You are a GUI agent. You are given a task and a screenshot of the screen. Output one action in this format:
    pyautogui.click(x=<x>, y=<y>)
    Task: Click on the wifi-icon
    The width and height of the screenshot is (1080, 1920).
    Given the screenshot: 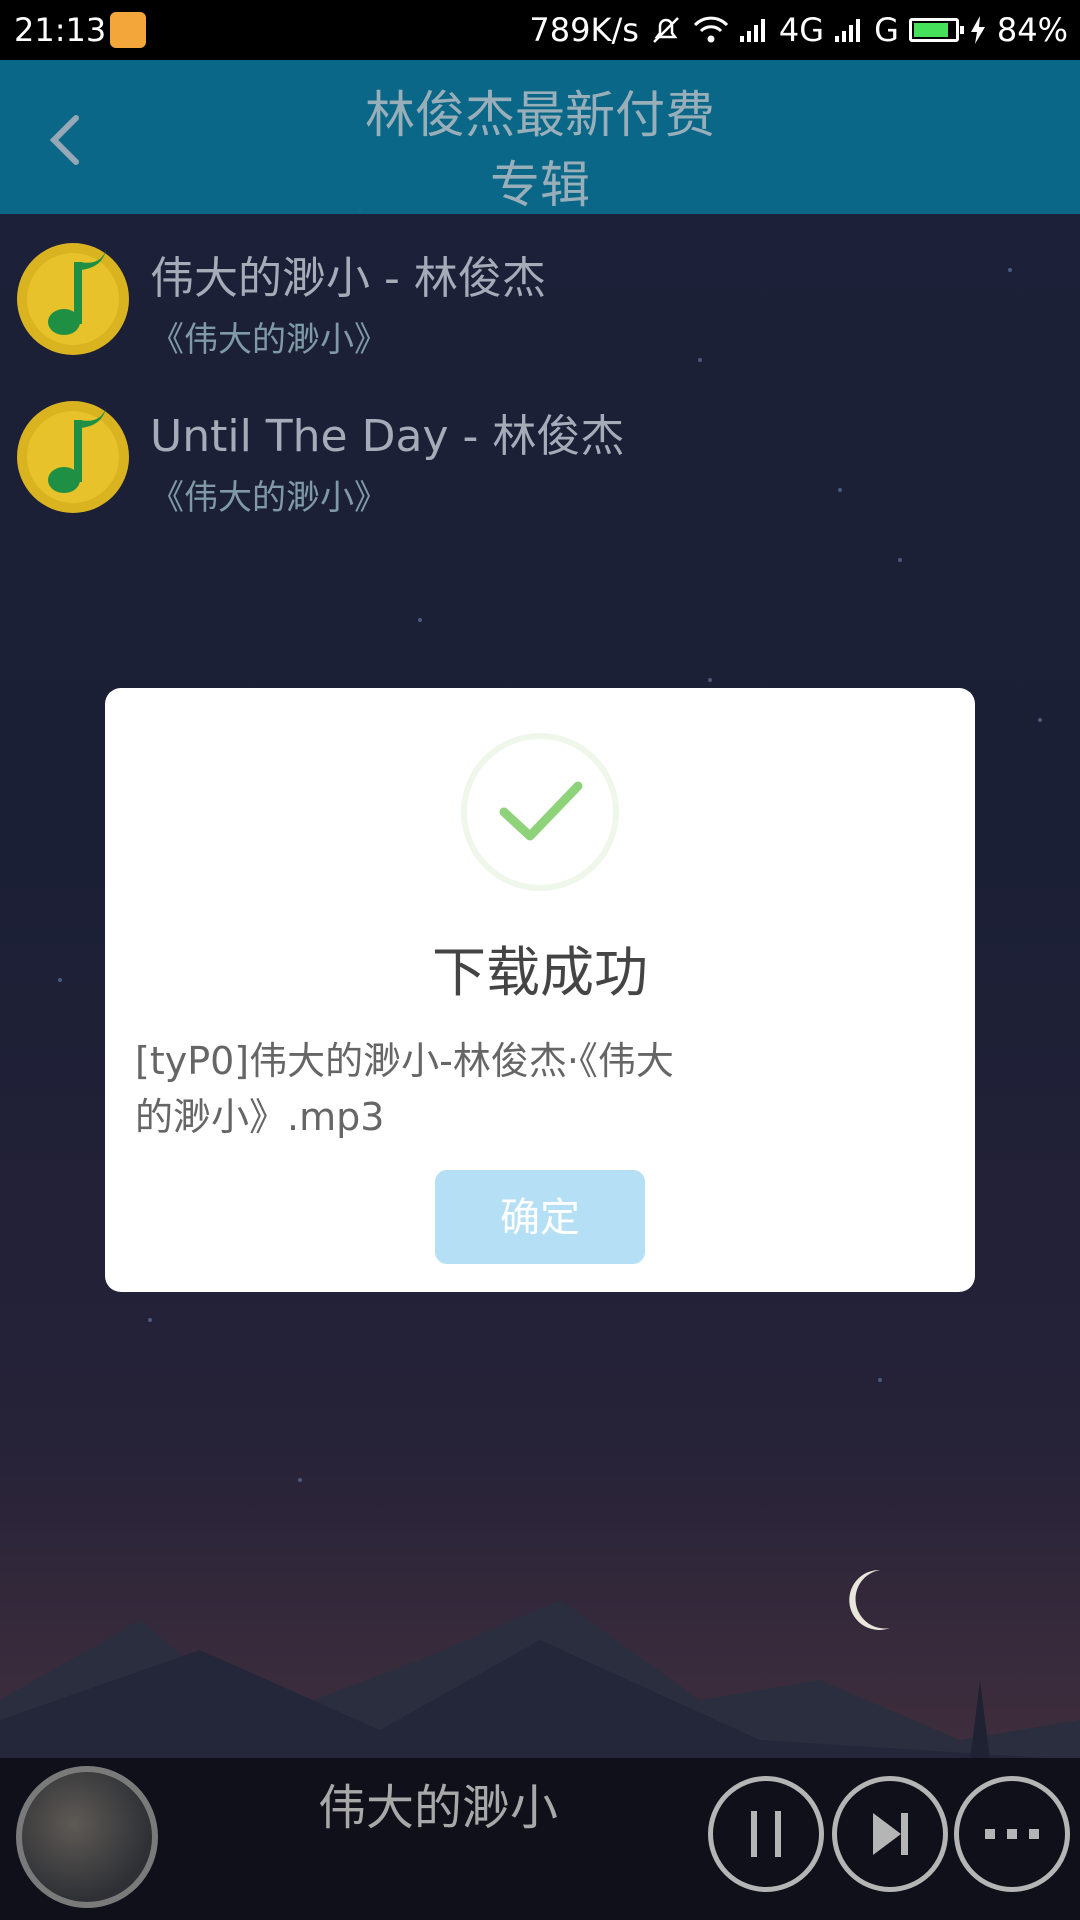 What is the action you would take?
    pyautogui.click(x=711, y=29)
    